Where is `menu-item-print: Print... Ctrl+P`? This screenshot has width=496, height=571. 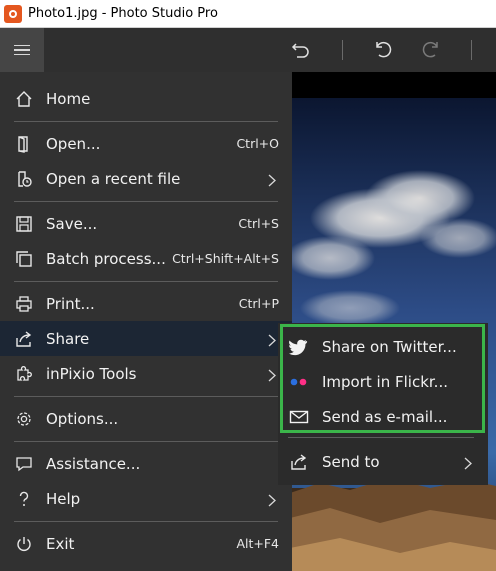 menu-item-print: Print... Ctrl+P is located at coordinates (146, 303).